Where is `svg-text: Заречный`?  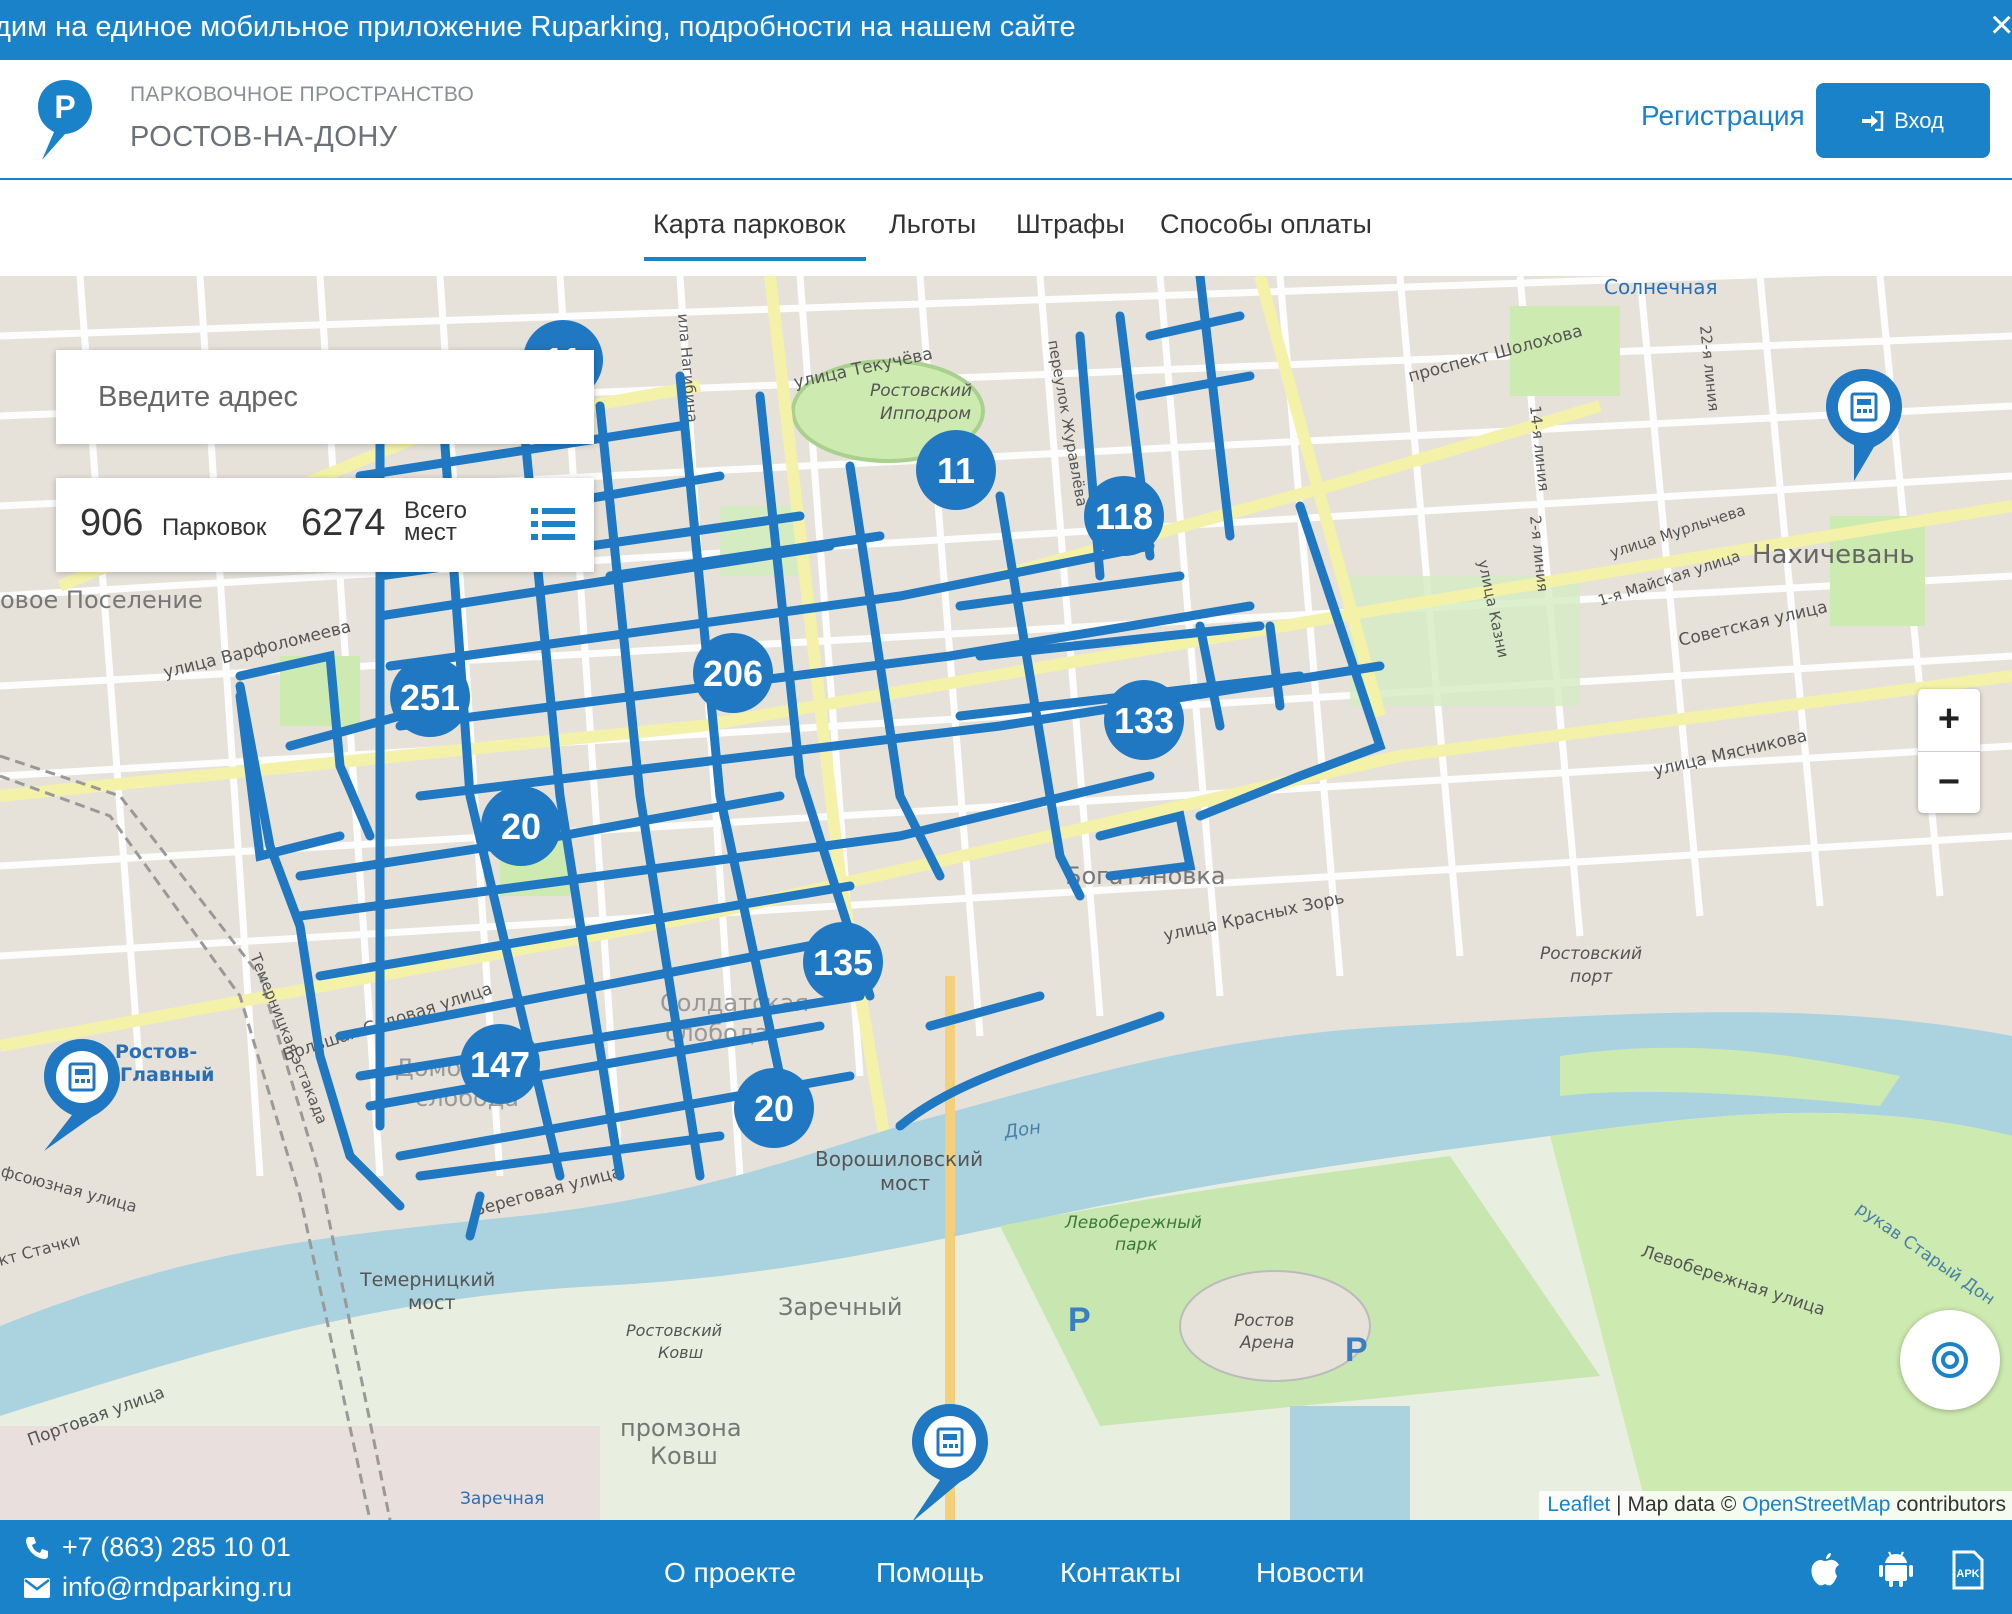 svg-text: Заречный is located at coordinates (840, 1307).